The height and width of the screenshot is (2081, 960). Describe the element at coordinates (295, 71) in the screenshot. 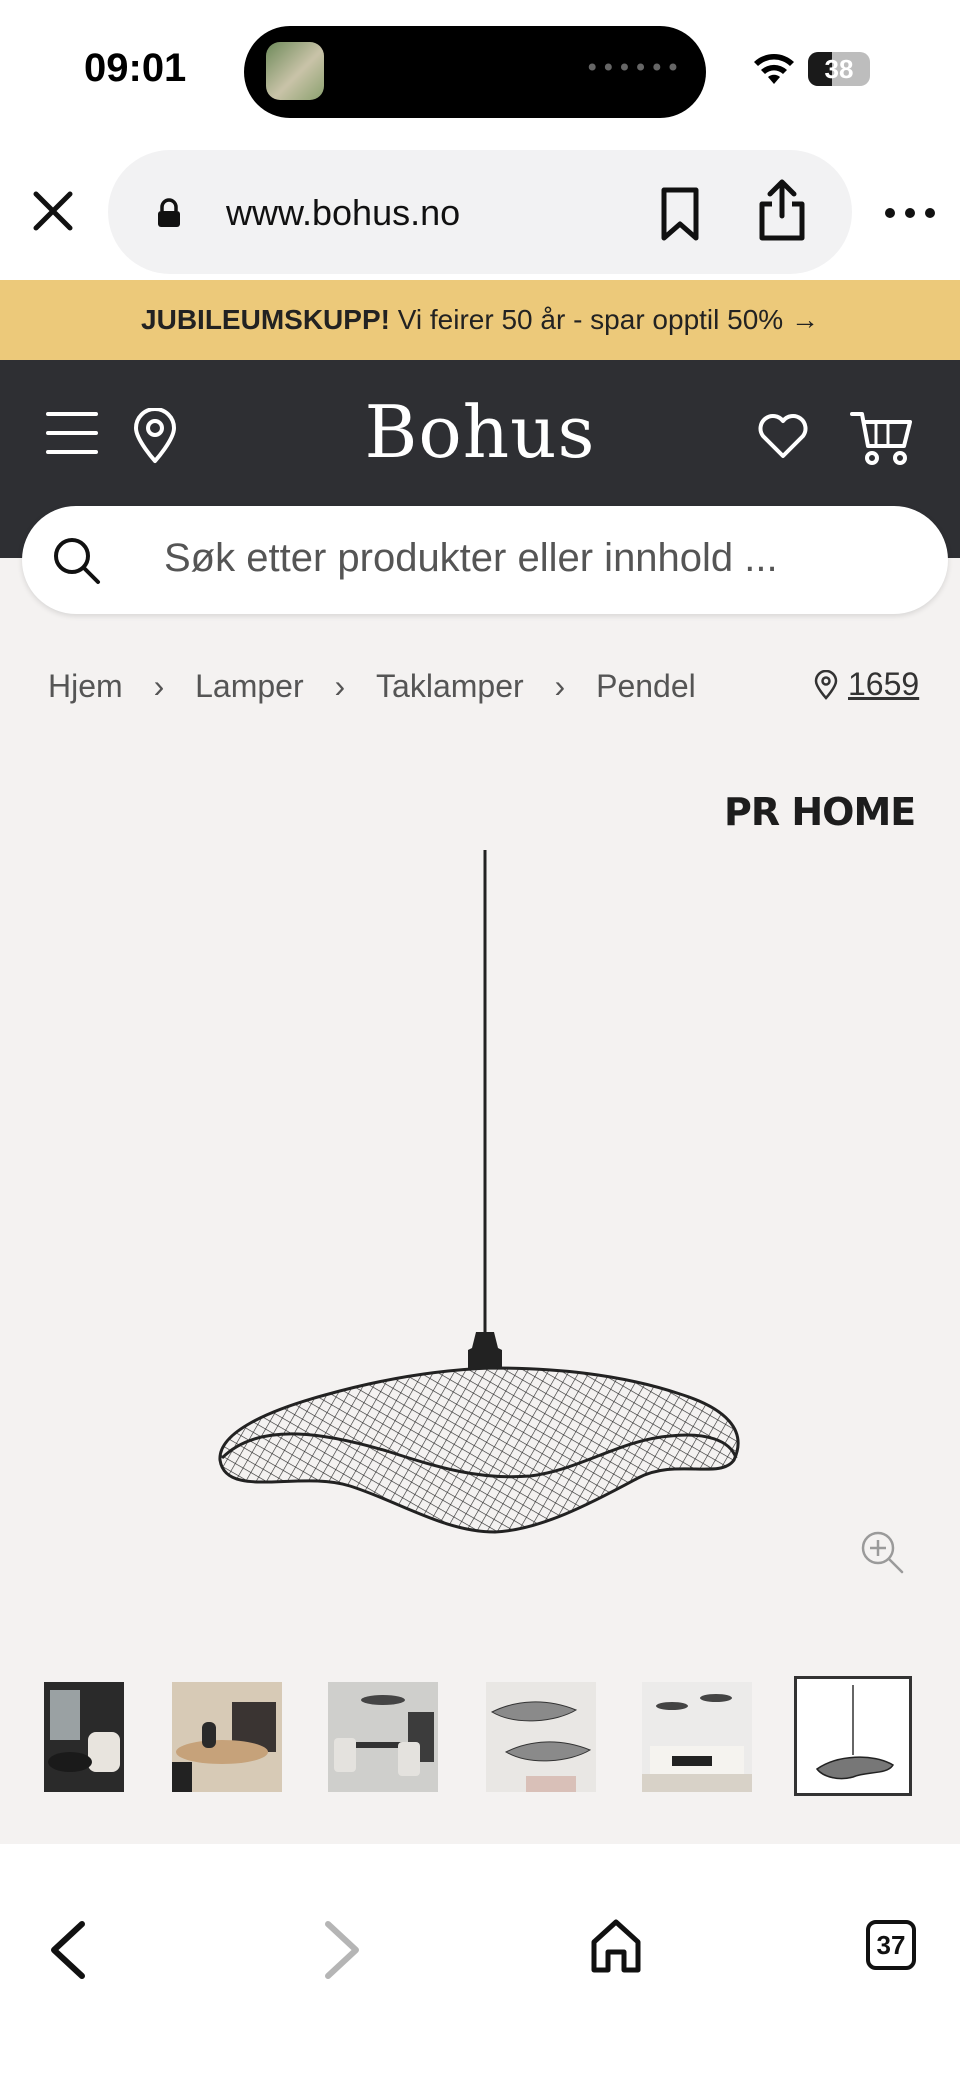

I see `now-playing-thumbnail` at that location.